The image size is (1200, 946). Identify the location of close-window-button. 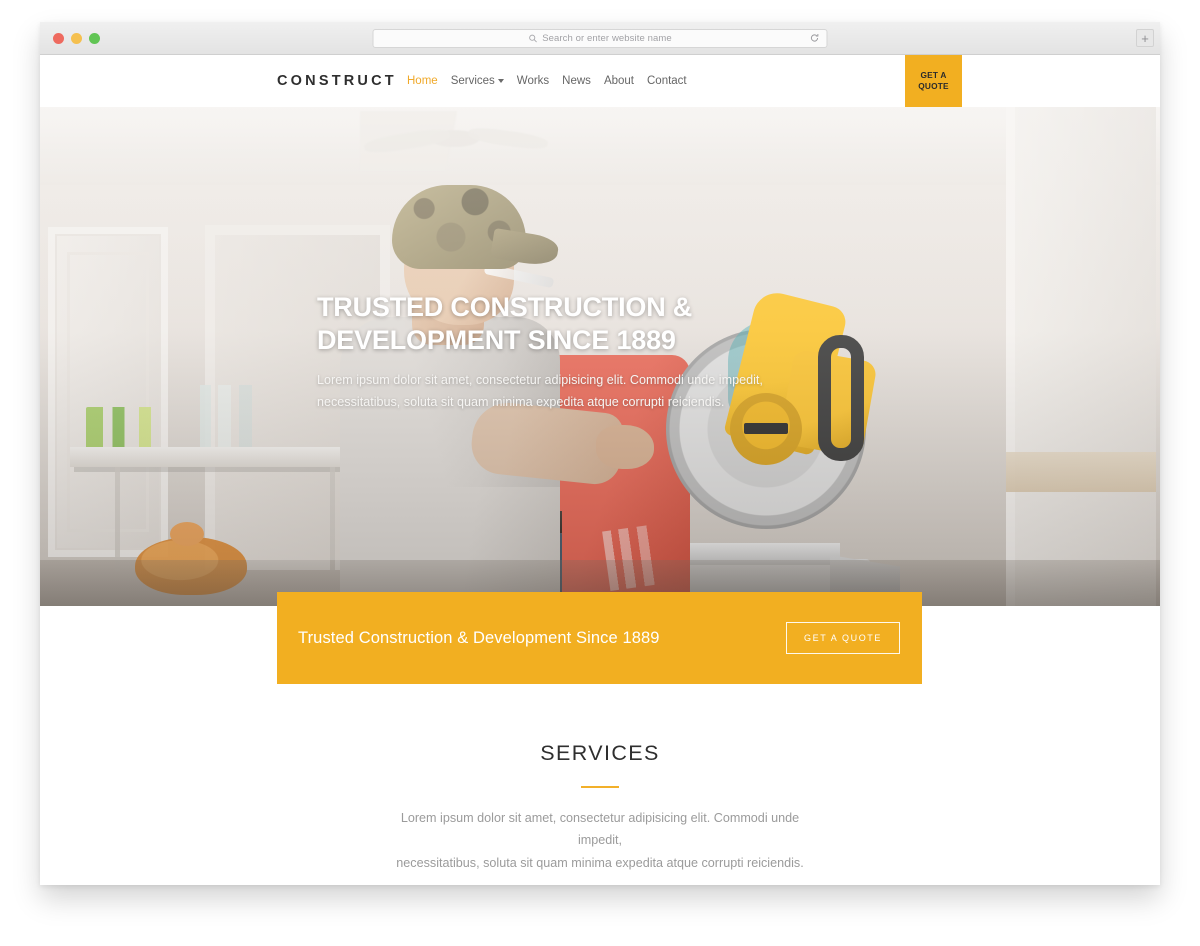
(58, 38).